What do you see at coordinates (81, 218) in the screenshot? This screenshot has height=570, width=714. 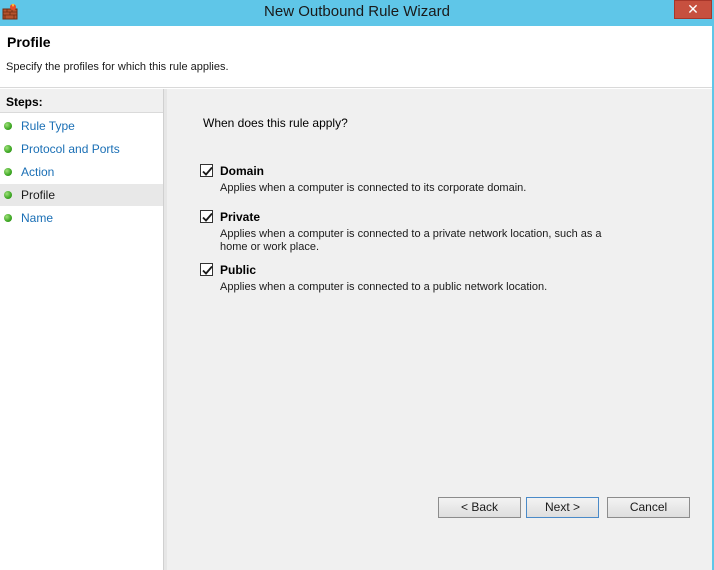 I see `step-name: Name` at bounding box center [81, 218].